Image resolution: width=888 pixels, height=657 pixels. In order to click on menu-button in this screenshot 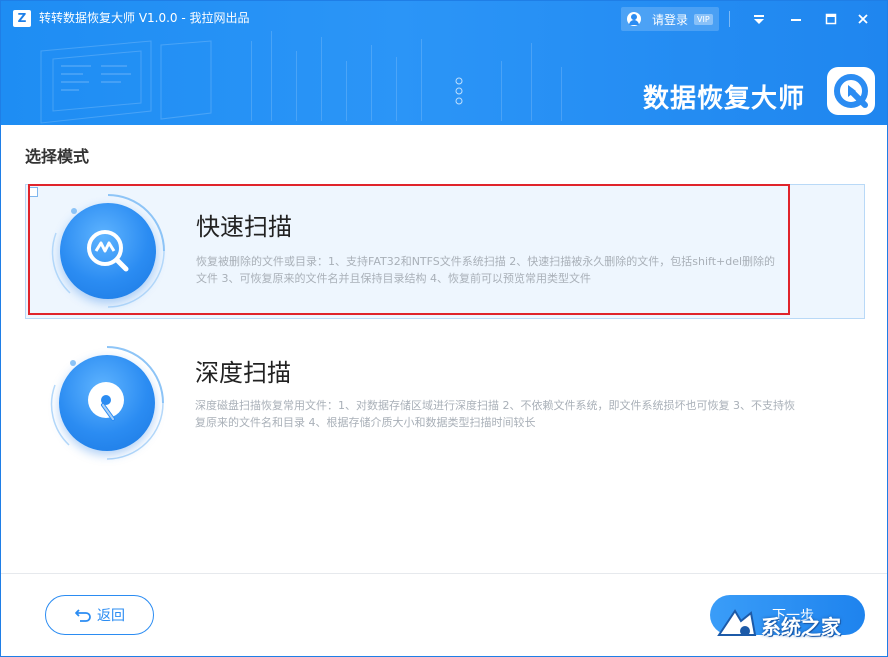, I will do `click(759, 19)`.